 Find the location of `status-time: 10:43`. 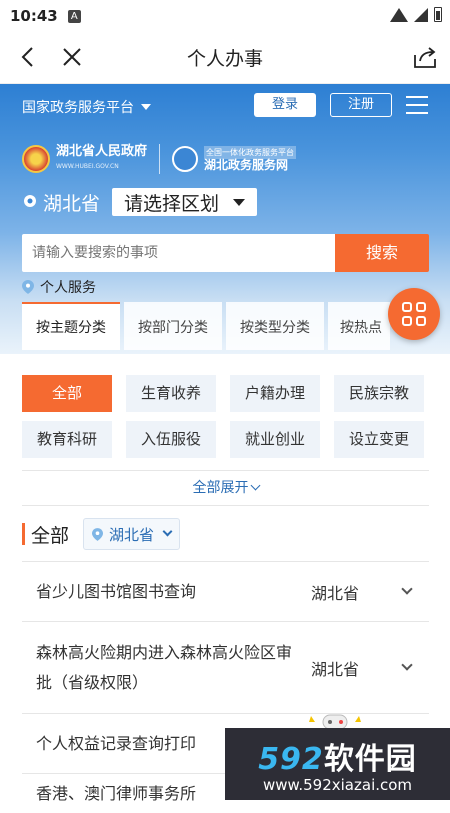

status-time: 10:43 is located at coordinates (34, 16).